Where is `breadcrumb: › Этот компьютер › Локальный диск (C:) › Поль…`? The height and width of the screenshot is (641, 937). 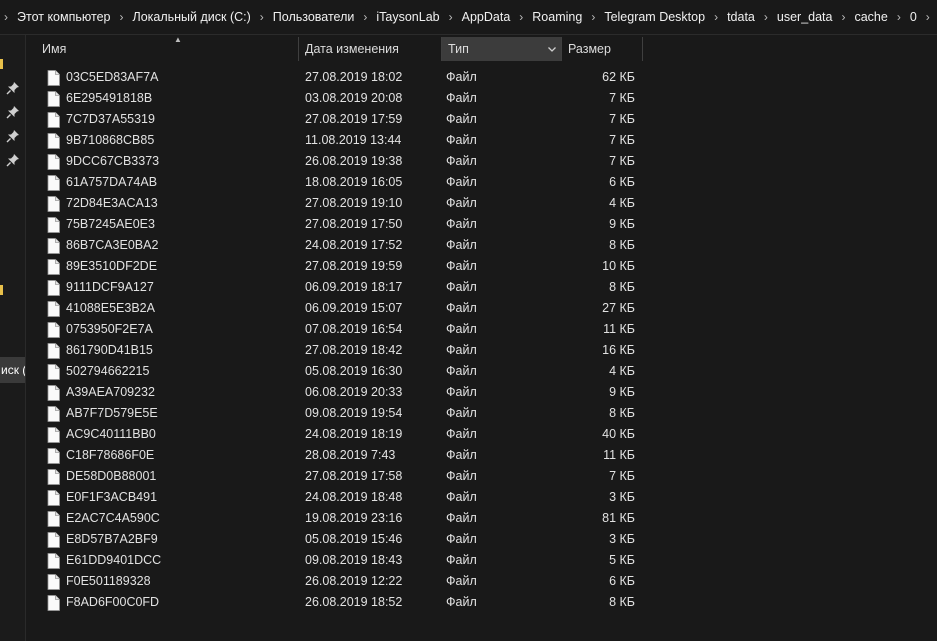 breadcrumb: › Этот компьютер › Локальный диск (C:) › Поль… is located at coordinates (468, 17).